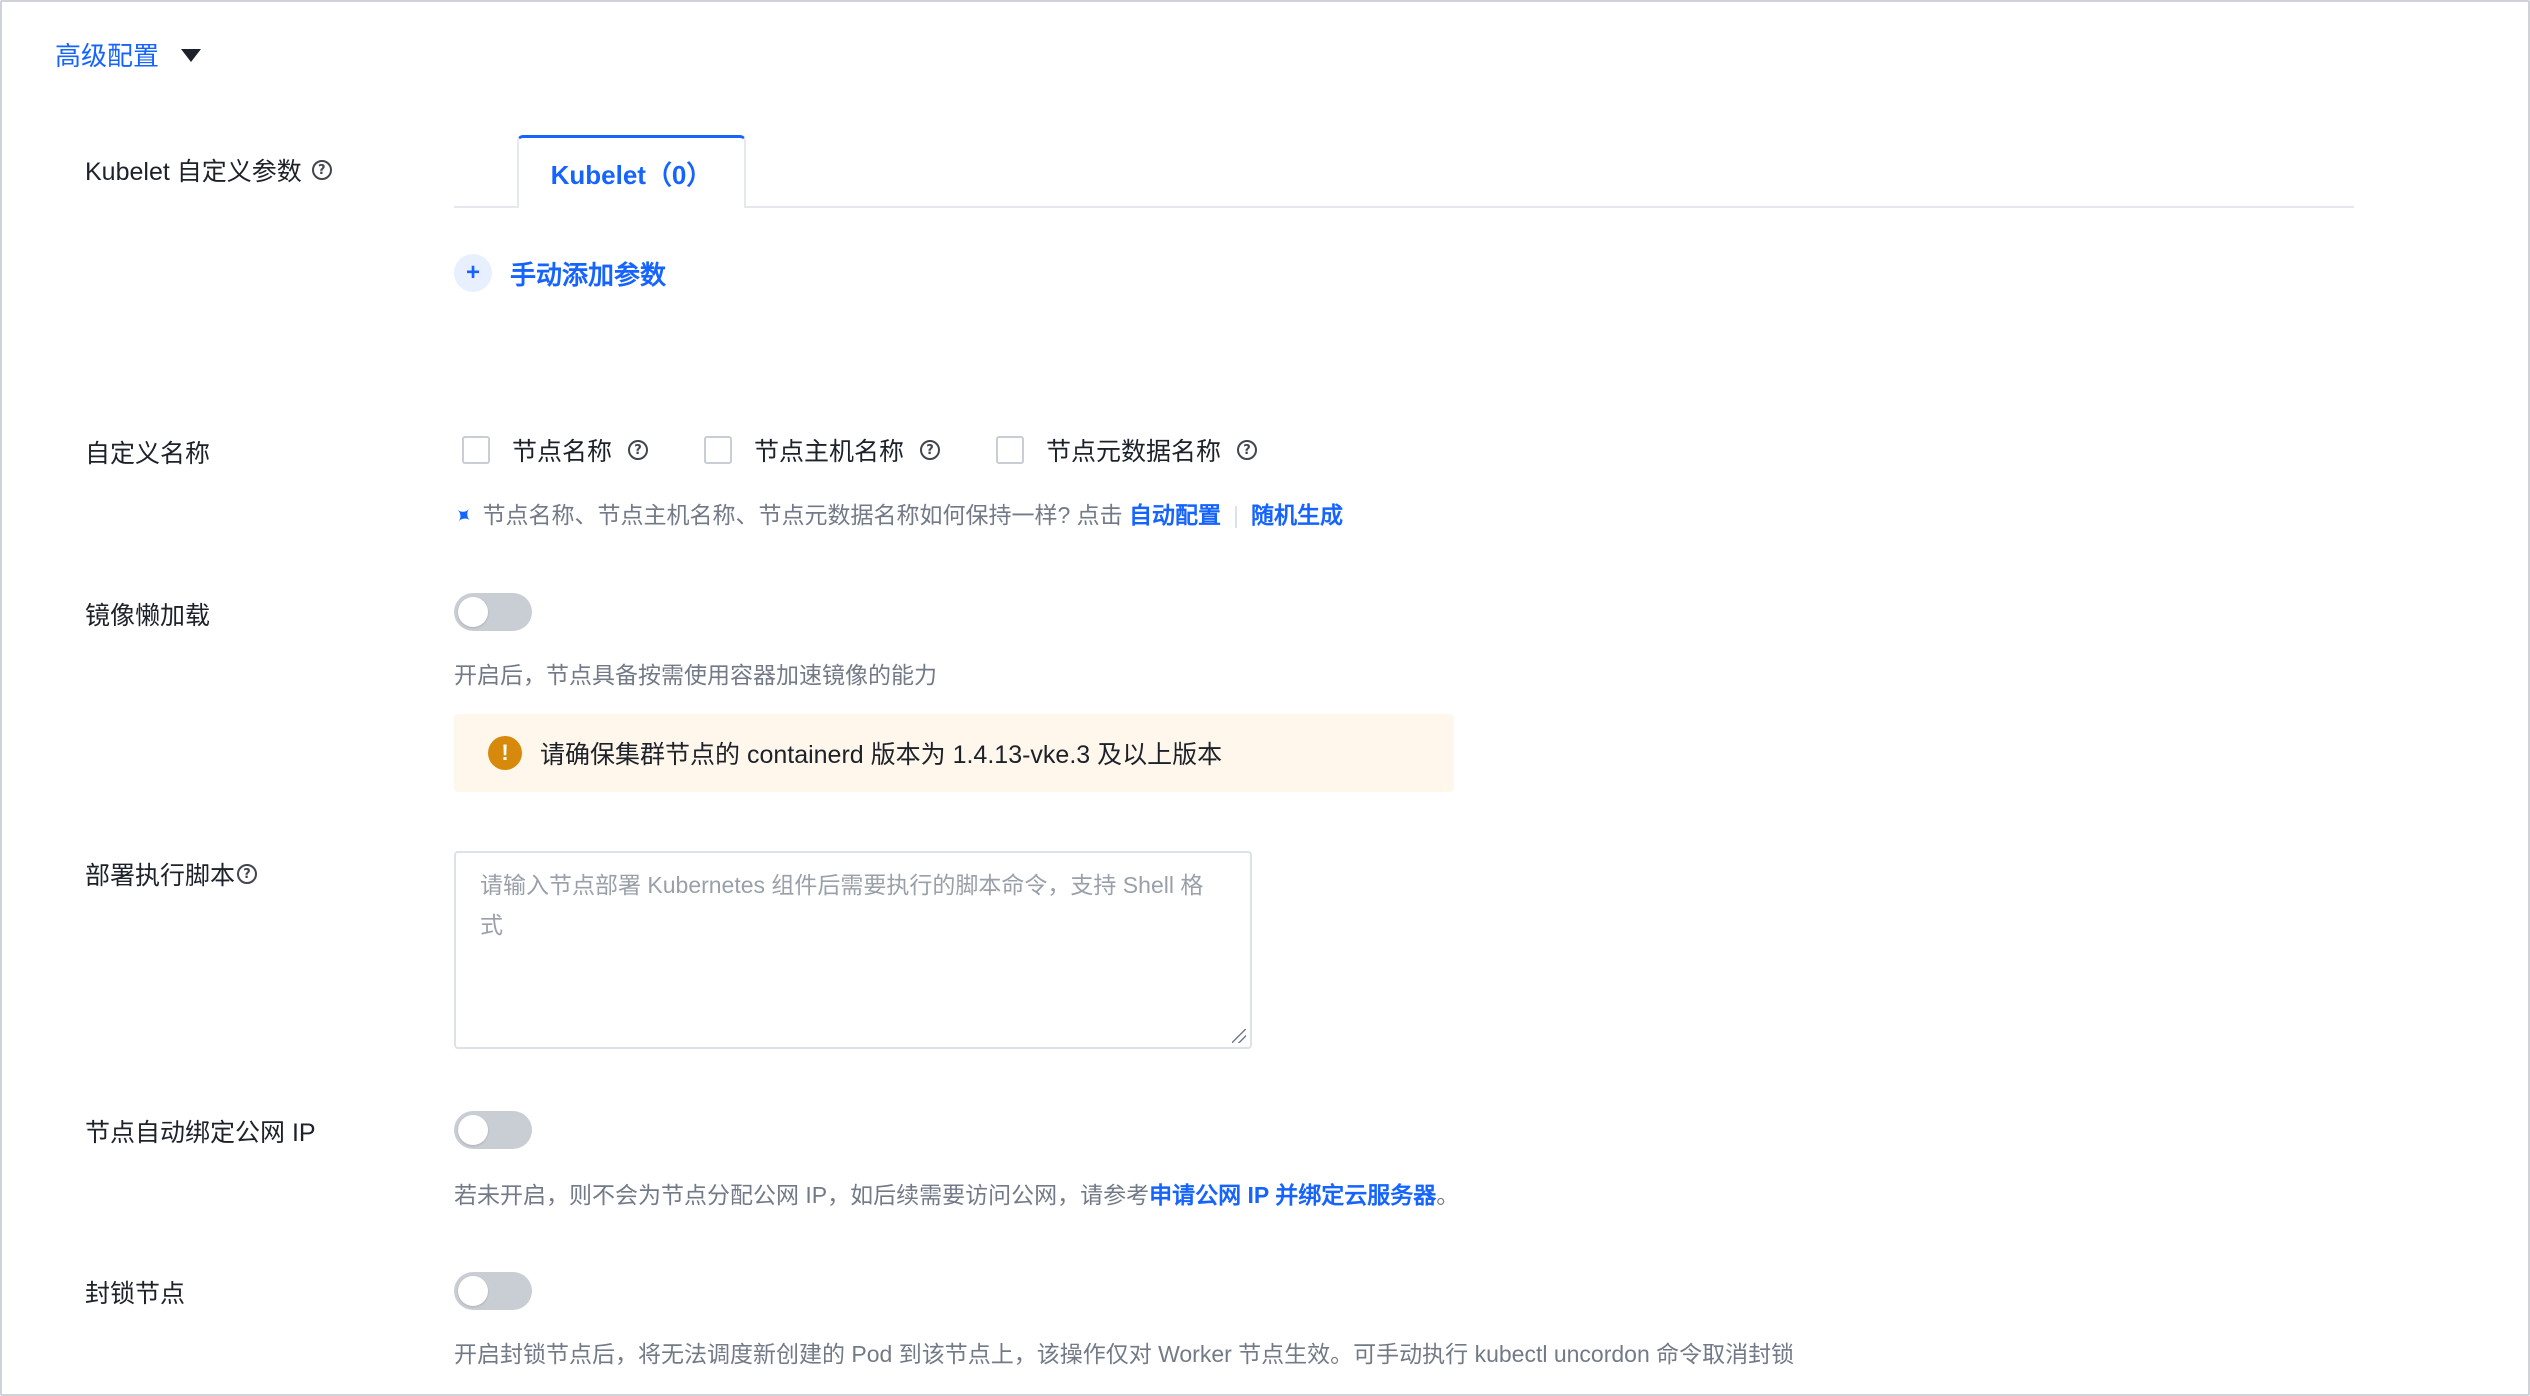 This screenshot has height=1396, width=2530. I want to click on cordon-switch, so click(493, 1291).